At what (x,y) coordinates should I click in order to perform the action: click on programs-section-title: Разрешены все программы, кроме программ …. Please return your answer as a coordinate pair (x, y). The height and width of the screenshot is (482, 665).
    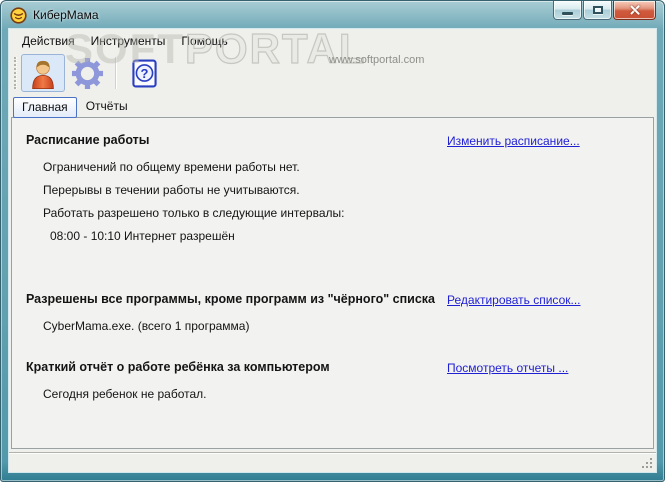
    Looking at the image, I should click on (230, 299).